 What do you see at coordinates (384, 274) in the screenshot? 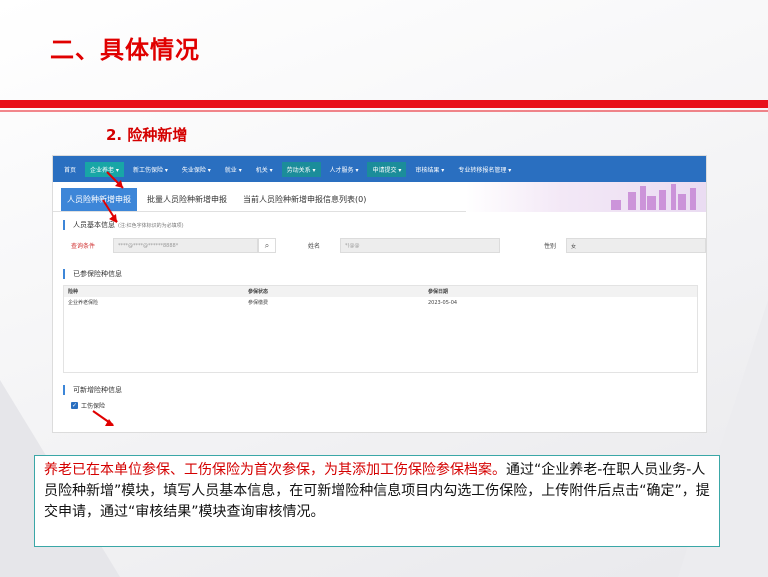
I see `insured-heading: 已参保险种信息` at bounding box center [384, 274].